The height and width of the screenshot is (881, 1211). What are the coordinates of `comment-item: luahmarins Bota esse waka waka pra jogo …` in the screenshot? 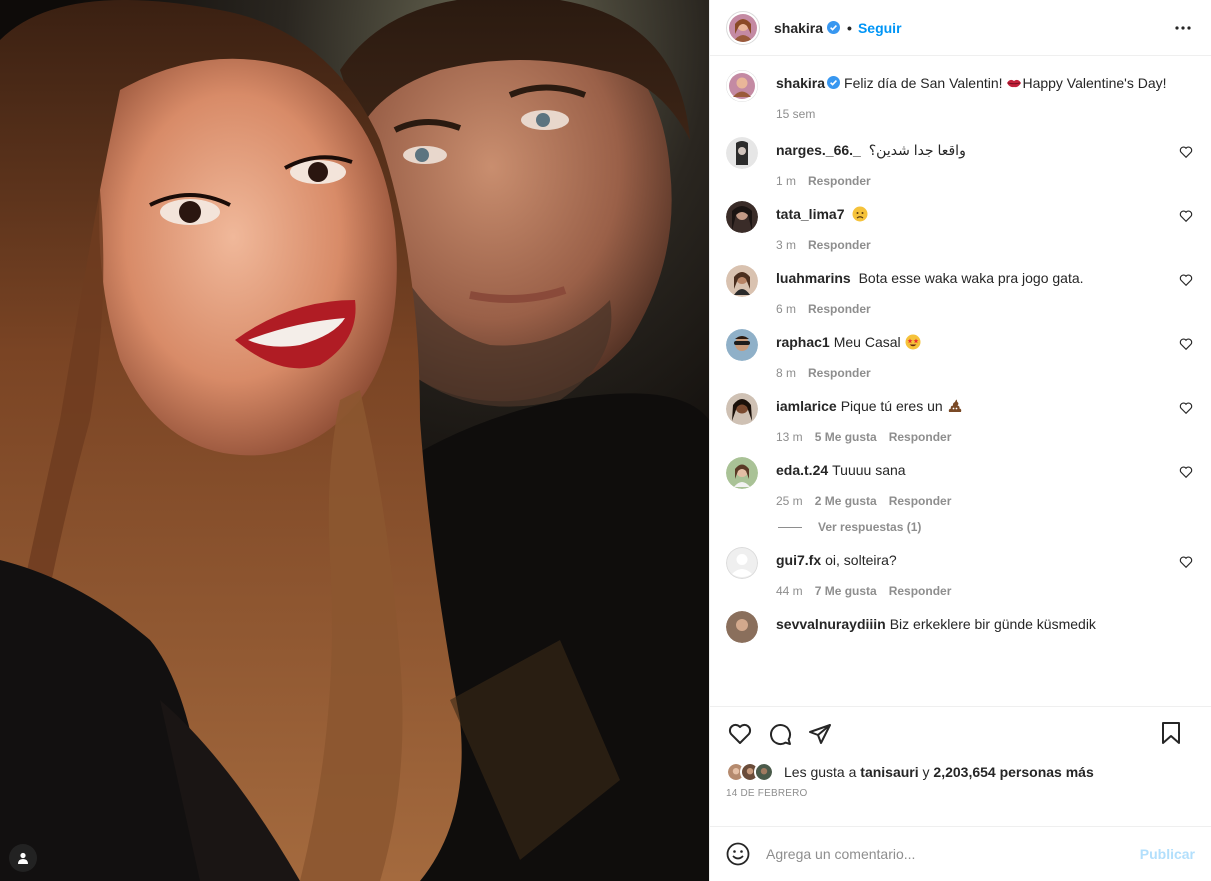 It's located at (960, 290).